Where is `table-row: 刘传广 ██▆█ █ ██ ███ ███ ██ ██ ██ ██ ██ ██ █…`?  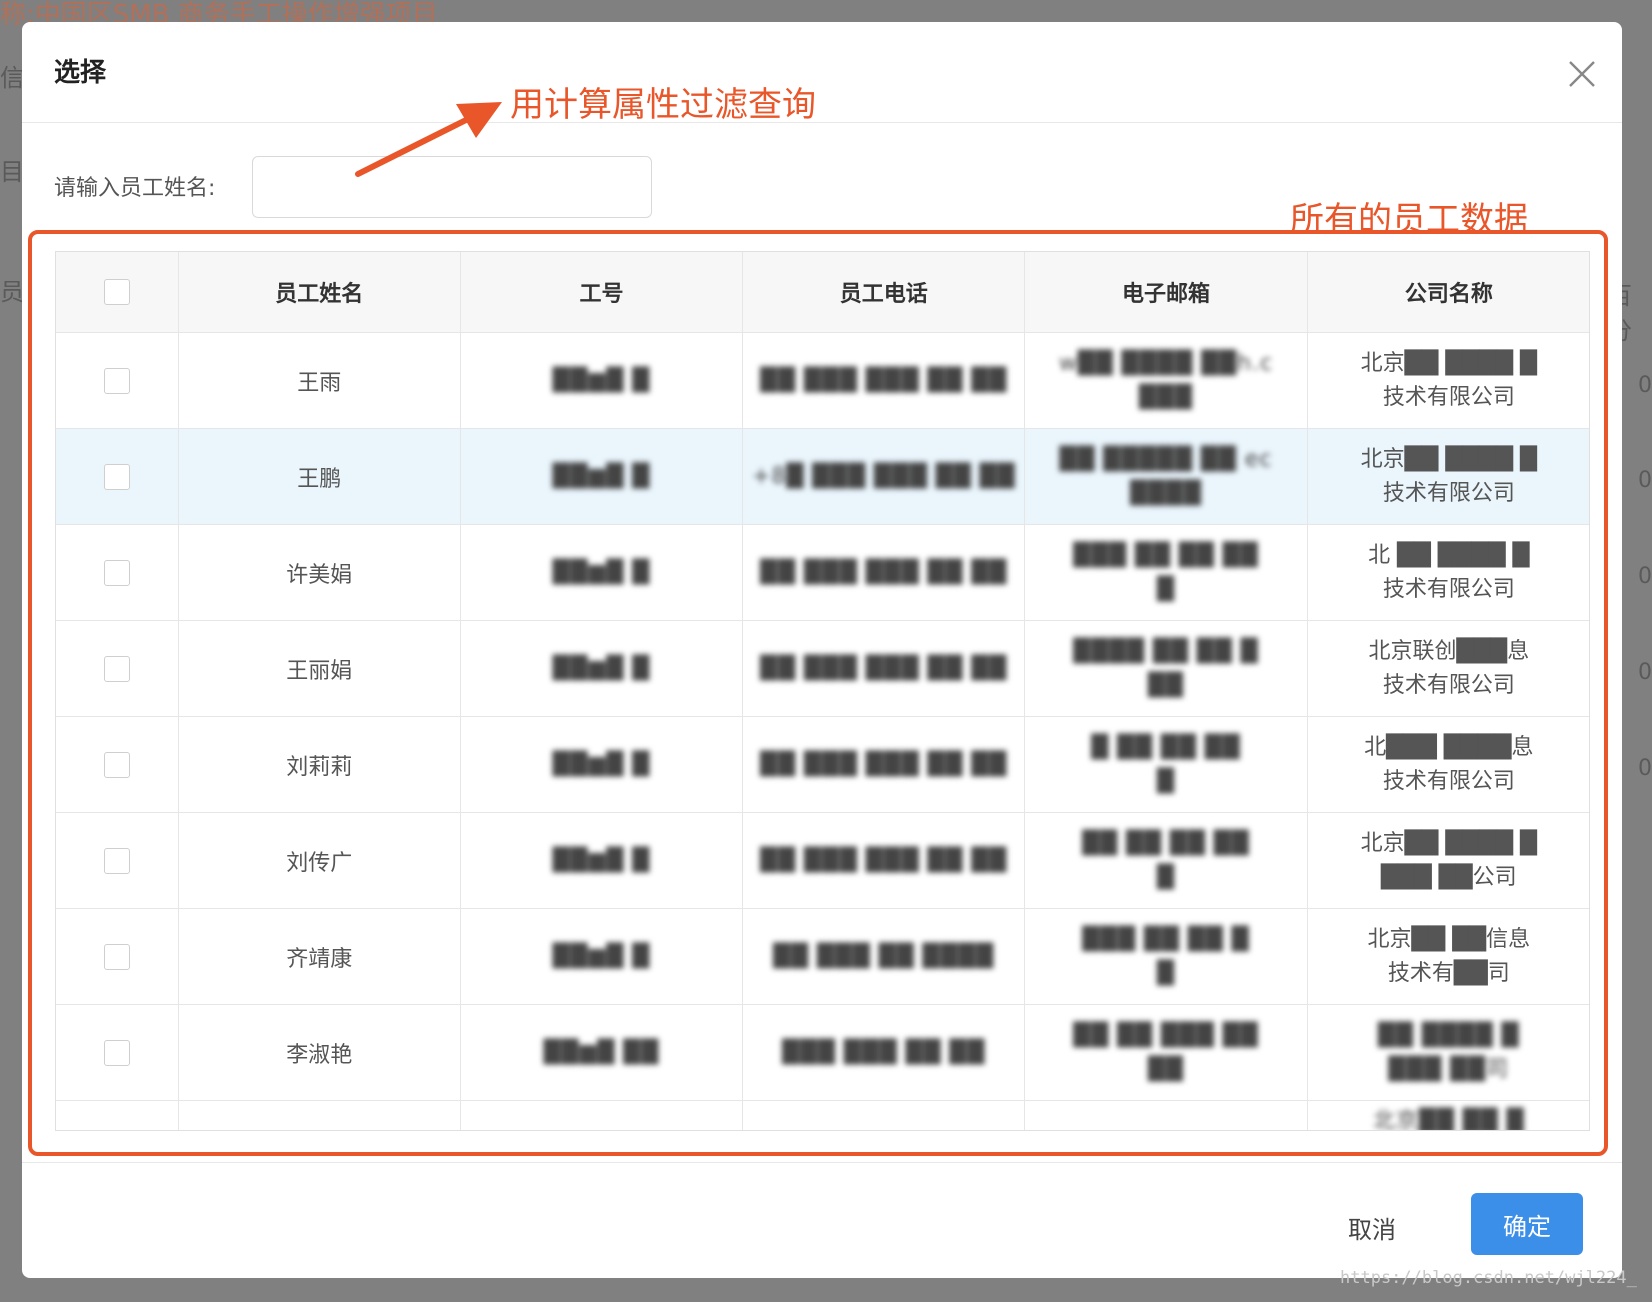
table-row: 刘传广 ██▆█ █ ██ ███ ███ ██ ██ ██ ██ ██ ██ █… is located at coordinates (822, 860).